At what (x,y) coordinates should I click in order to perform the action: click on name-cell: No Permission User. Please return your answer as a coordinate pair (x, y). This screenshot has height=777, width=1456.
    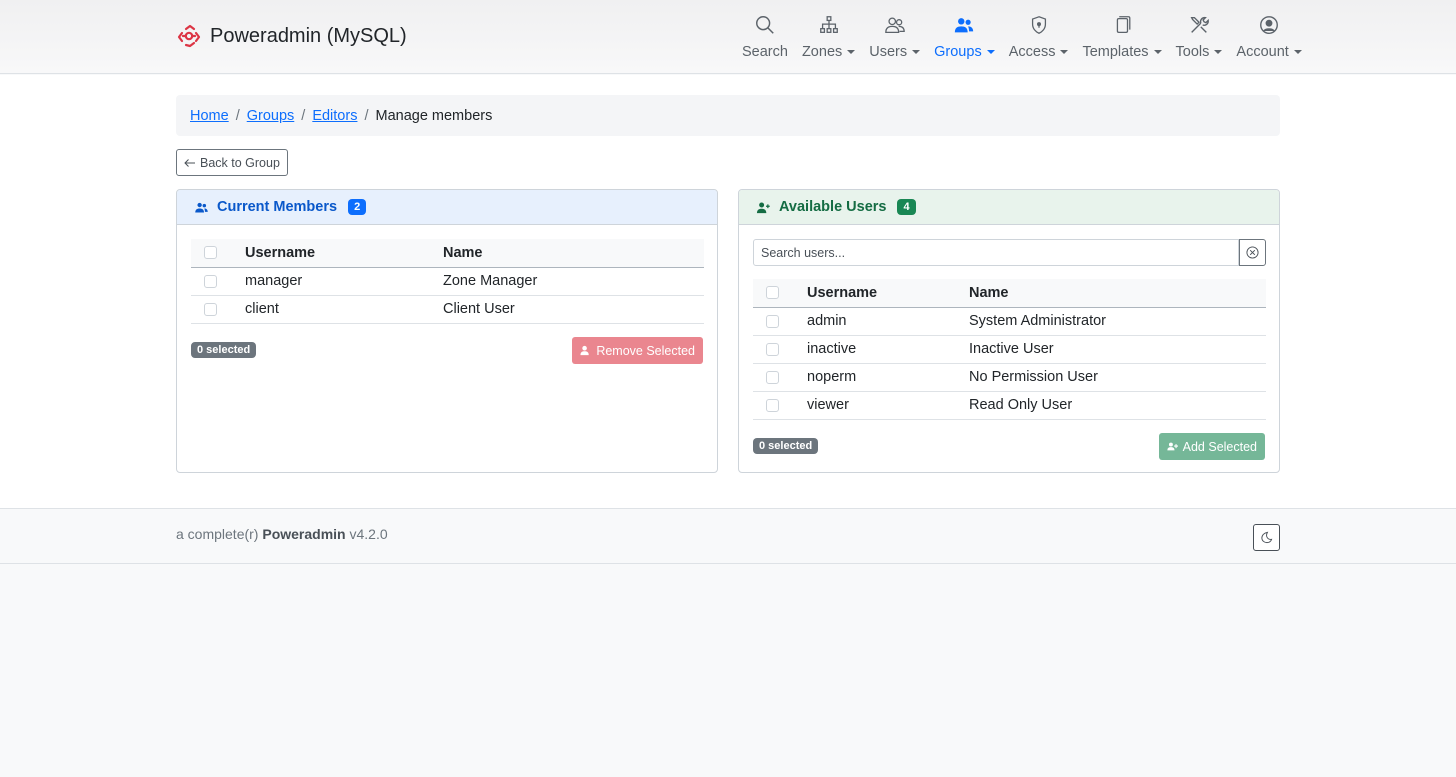
    Looking at the image, I should click on (1033, 377).